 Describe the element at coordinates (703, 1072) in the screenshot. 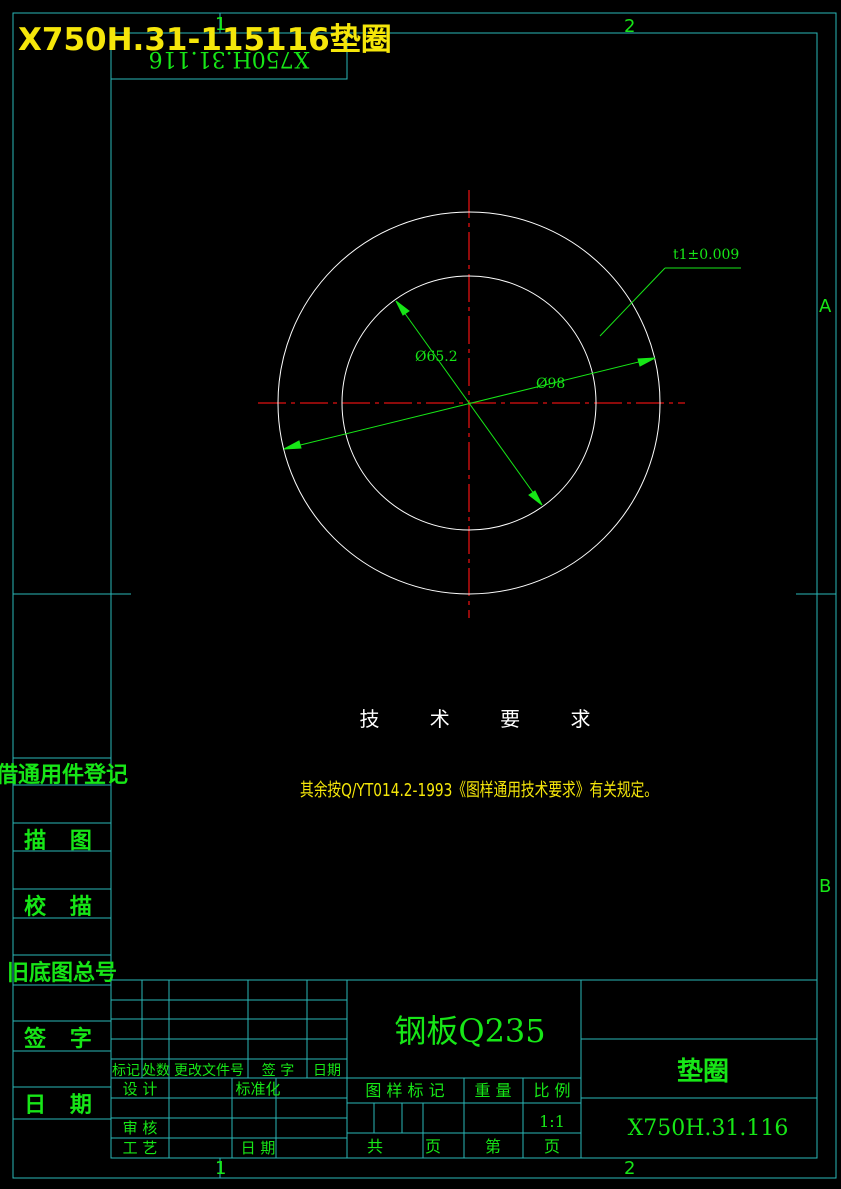

I see `part-name: 垫圈` at that location.